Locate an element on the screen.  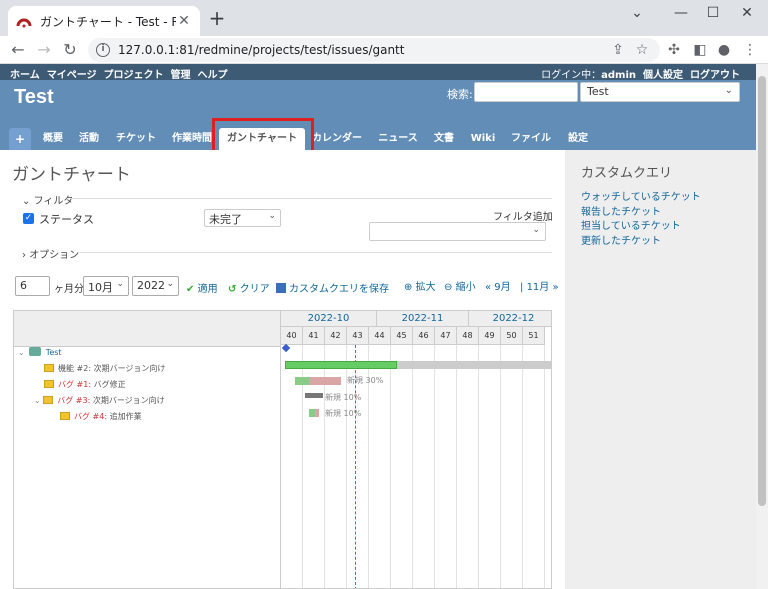
gantt-month-header: 2022-12 is located at coordinates (510, 319).